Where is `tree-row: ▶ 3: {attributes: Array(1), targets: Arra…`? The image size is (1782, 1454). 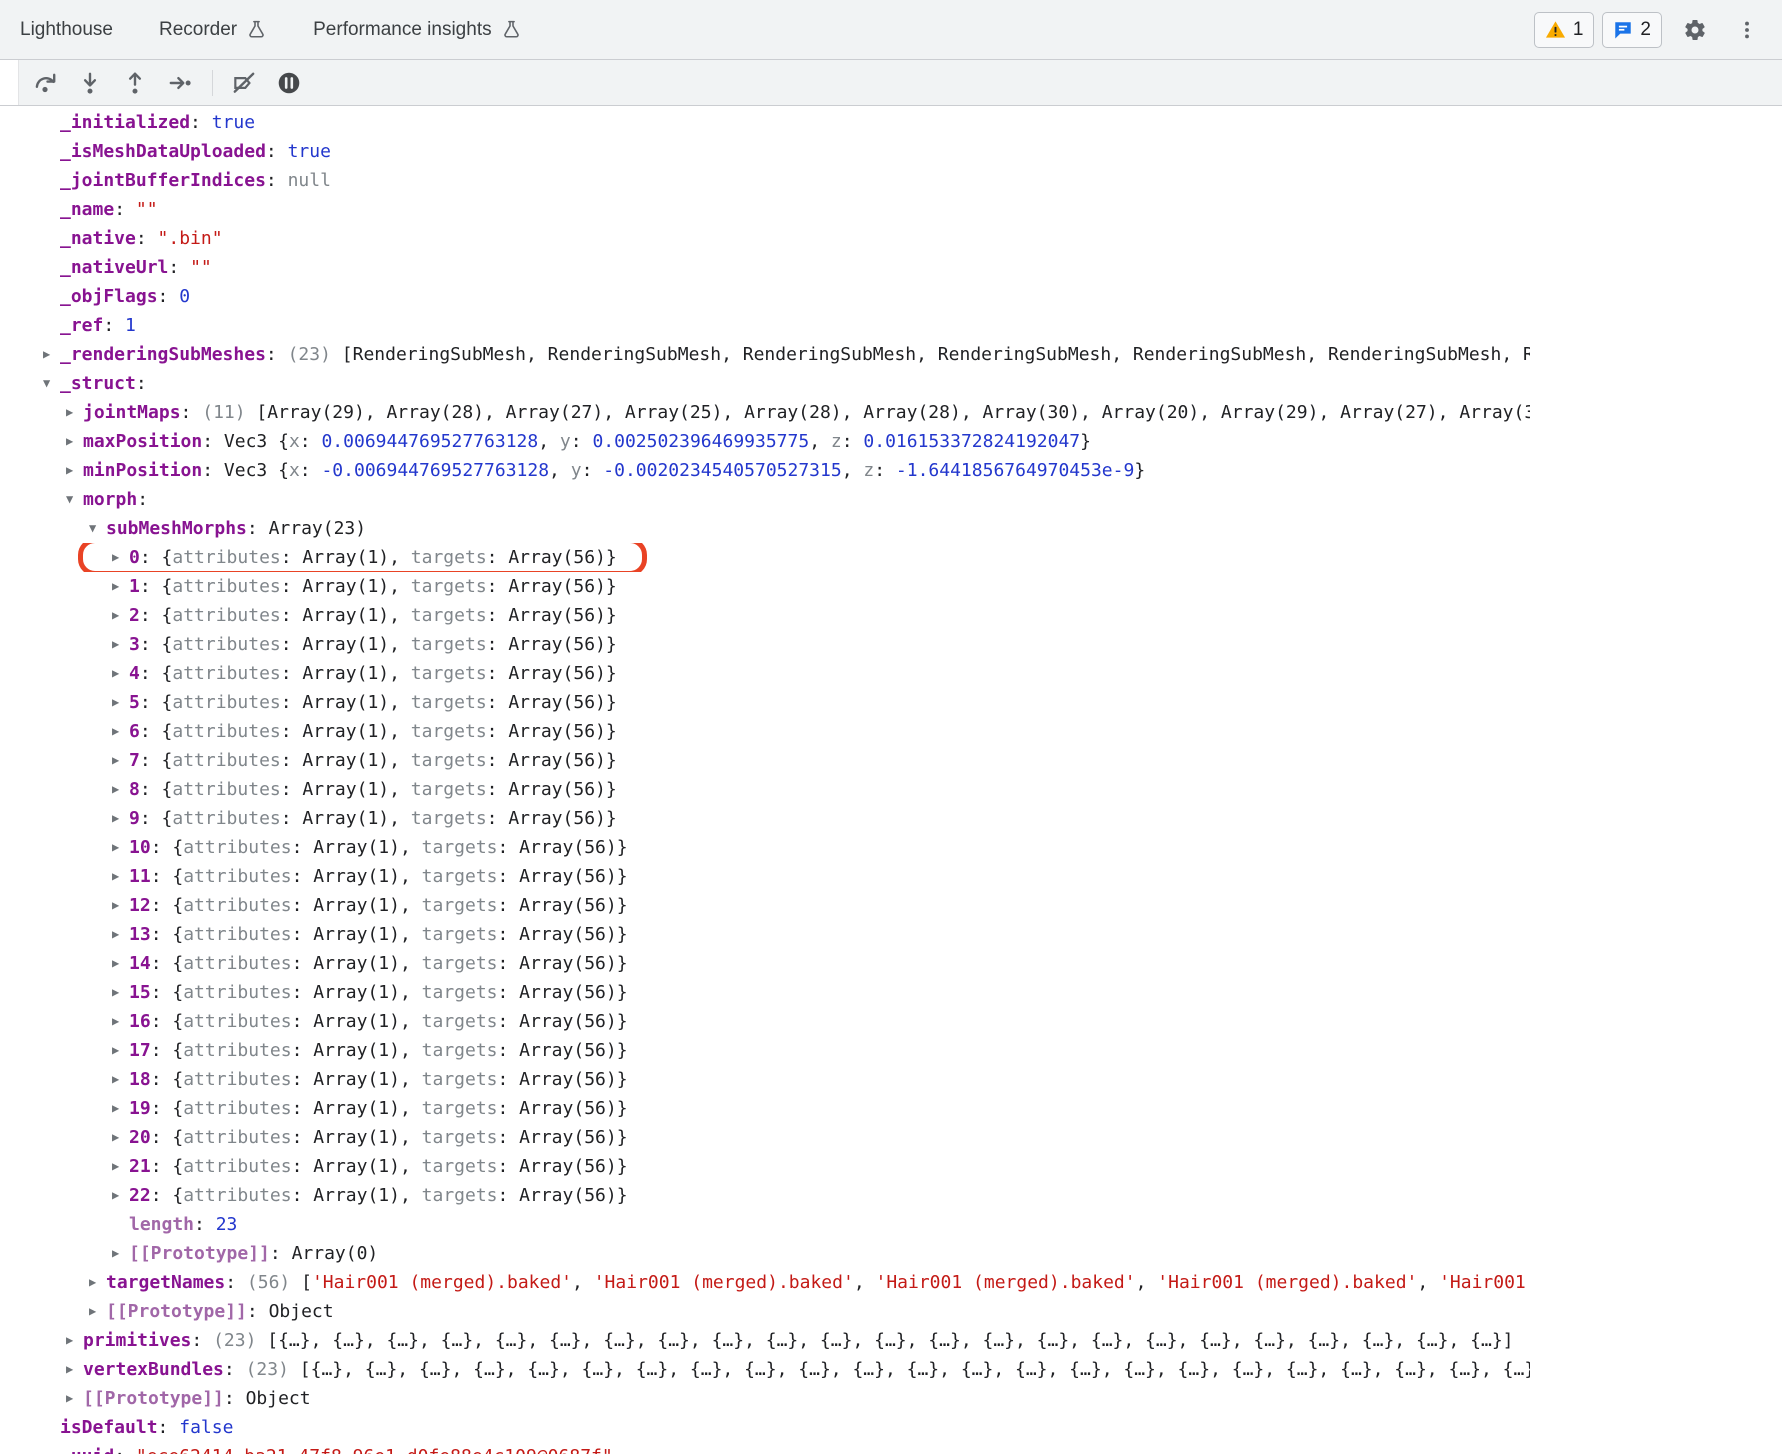
tree-row: ▶ 3: {attributes: Array(1), targets: Arra… is located at coordinates (773, 644).